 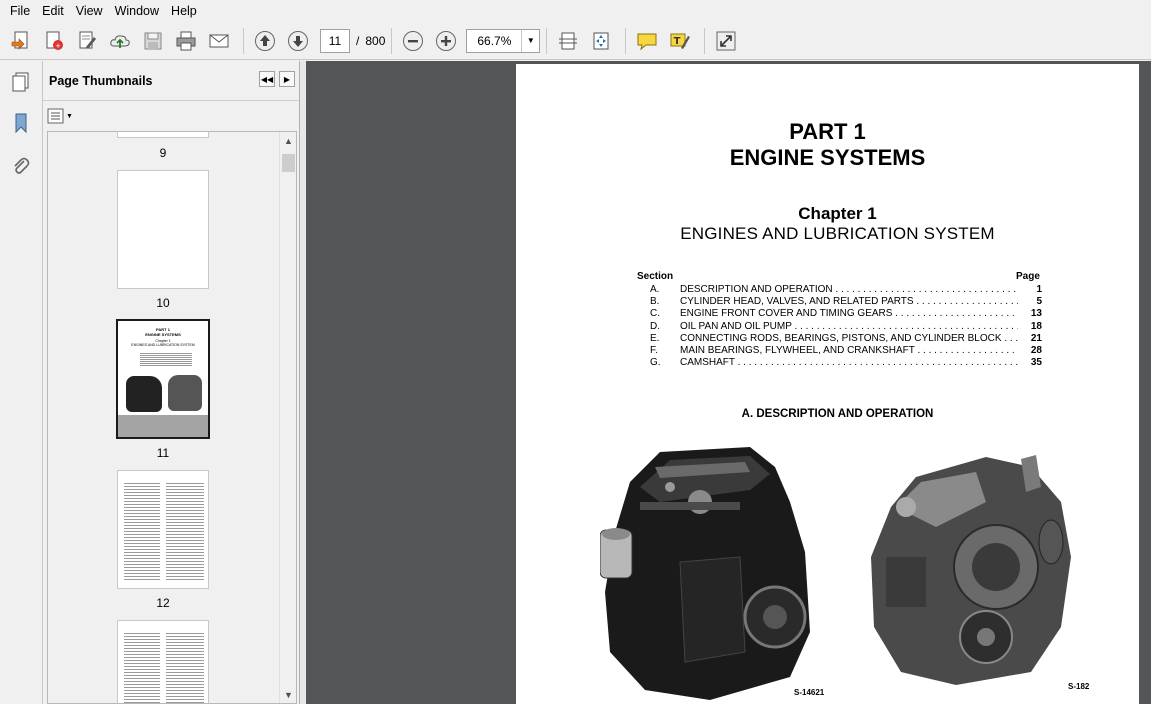 What do you see at coordinates (21, 82) in the screenshot?
I see `page-thumbnails-tab` at bounding box center [21, 82].